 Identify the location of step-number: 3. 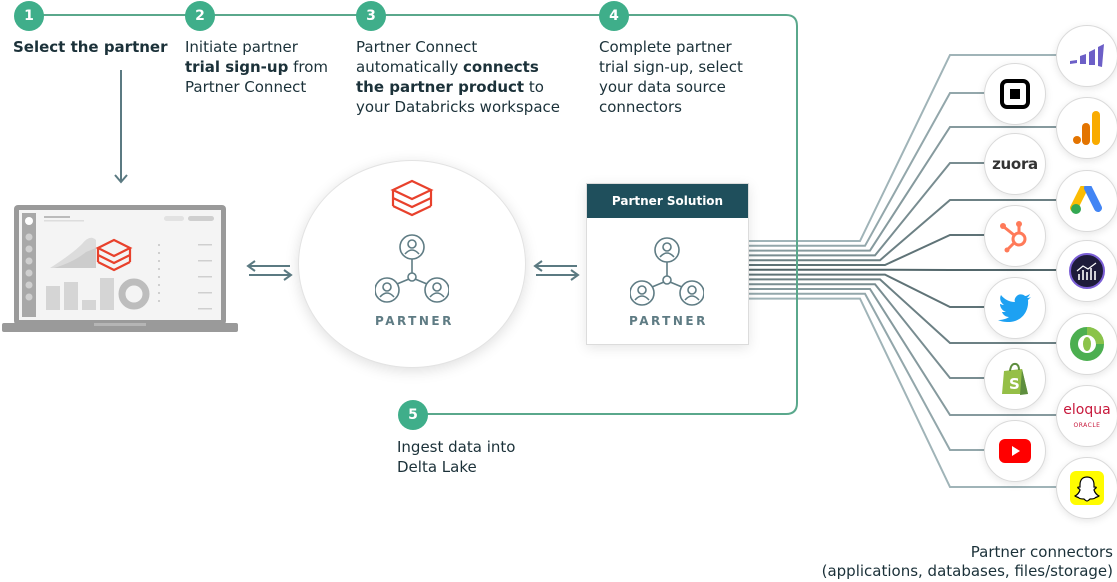
(371, 16).